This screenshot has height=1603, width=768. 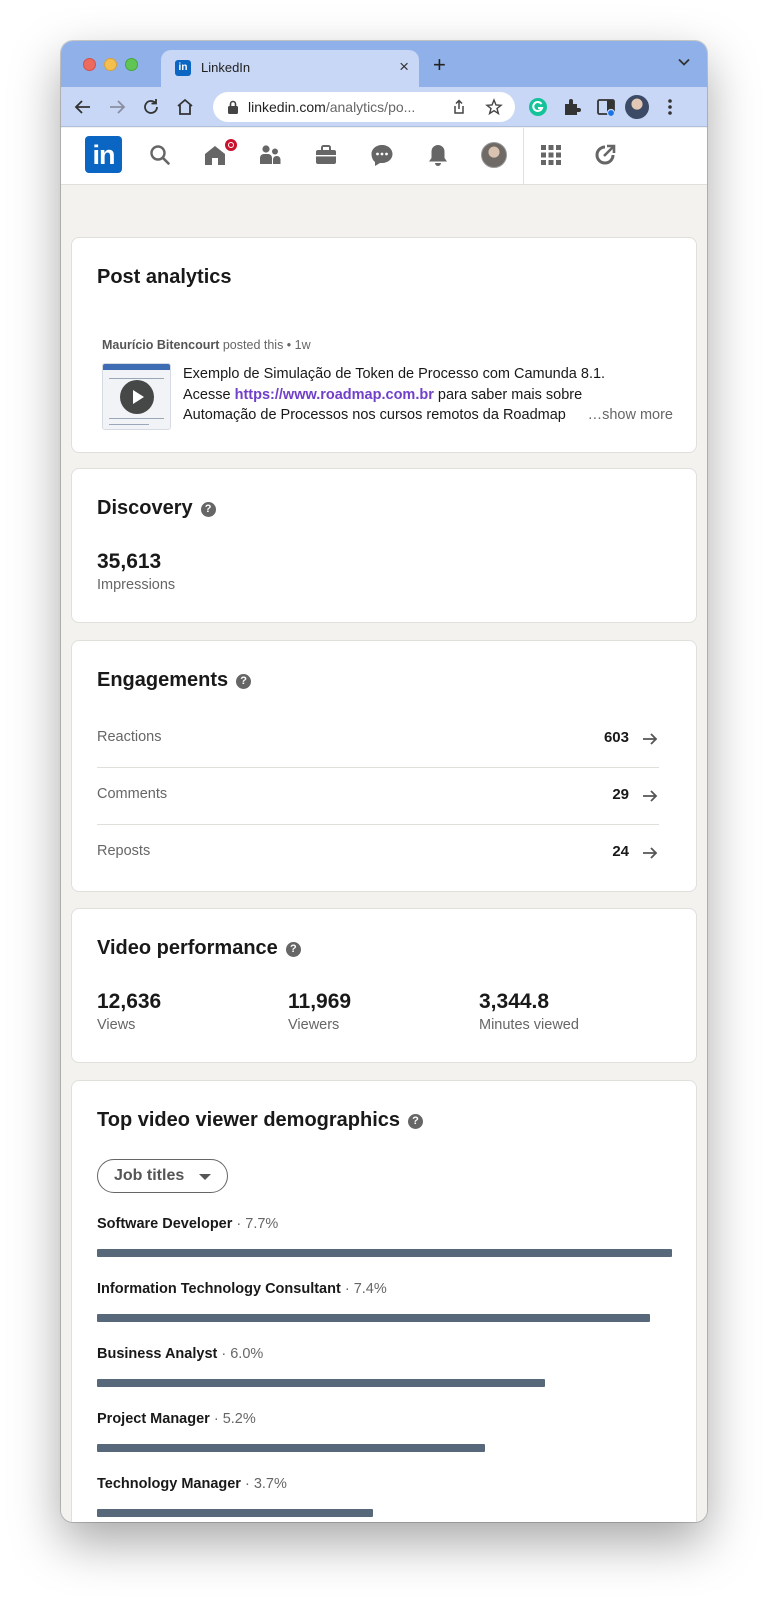 I want to click on close-window-button, so click(x=89, y=64).